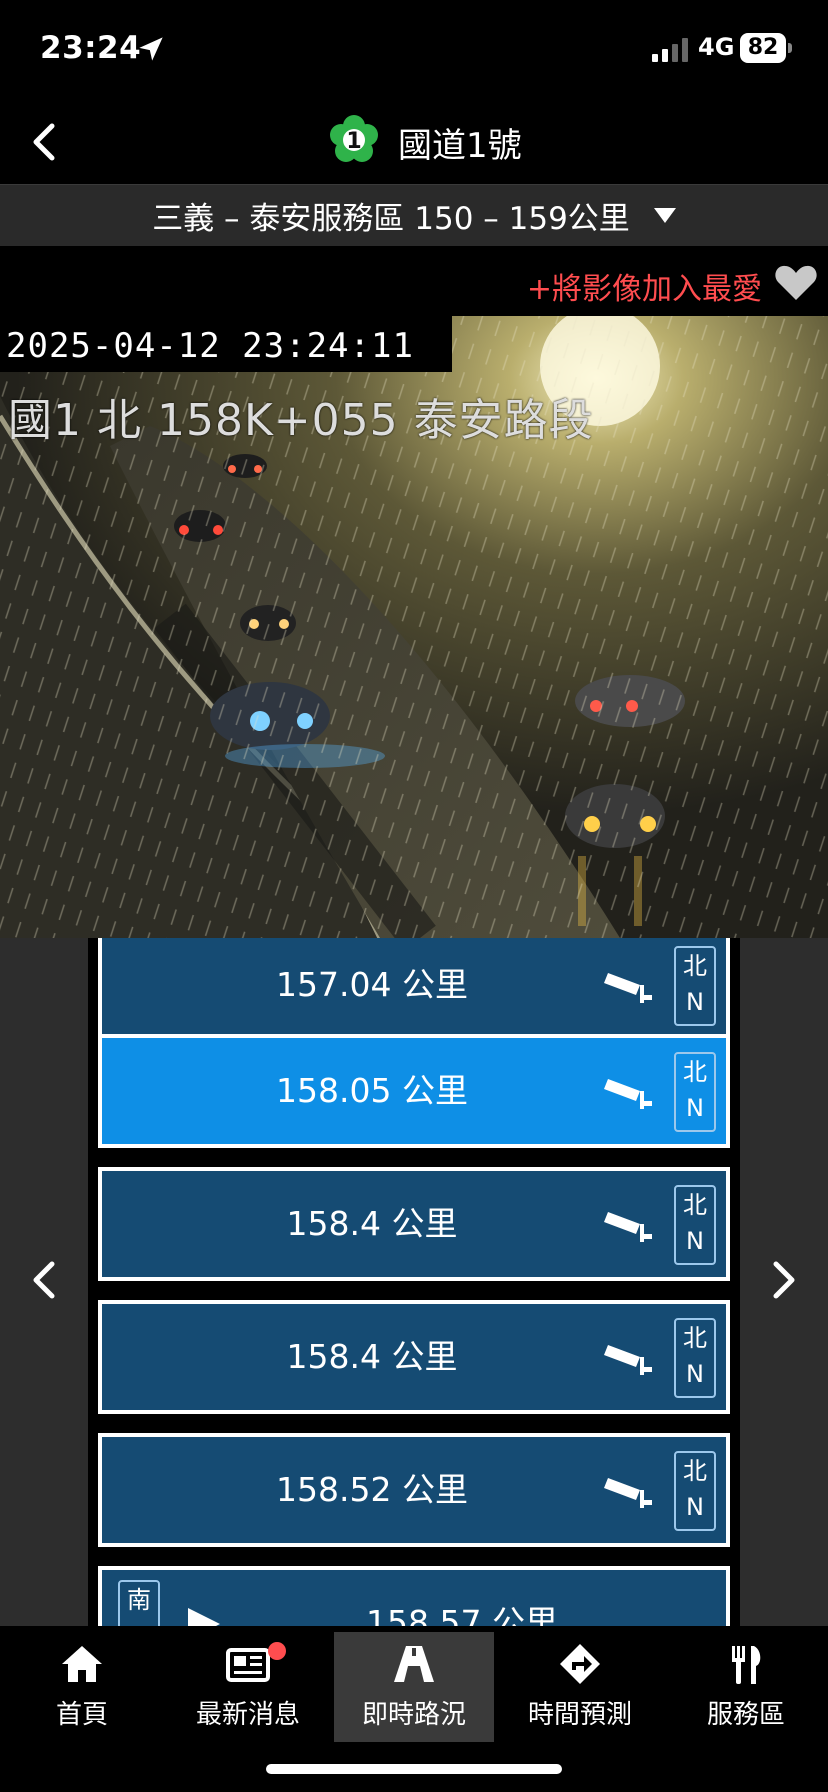 The height and width of the screenshot is (1792, 828). Describe the element at coordinates (372, 984) in the screenshot. I see `camera-km: 157.04 公里` at that location.